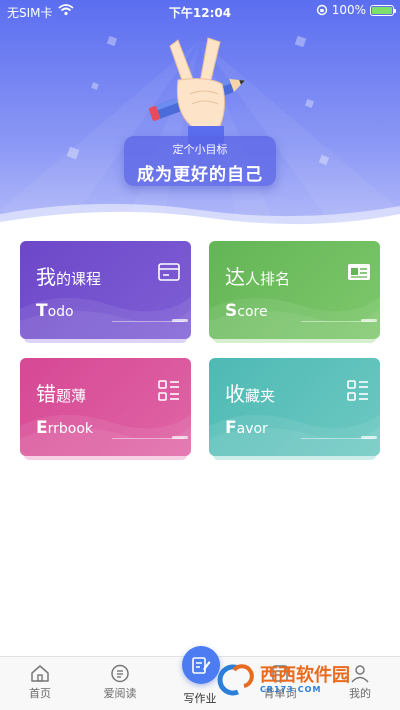 Image resolution: width=400 pixels, height=710 pixels. I want to click on tab-label: 首页, so click(40, 693).